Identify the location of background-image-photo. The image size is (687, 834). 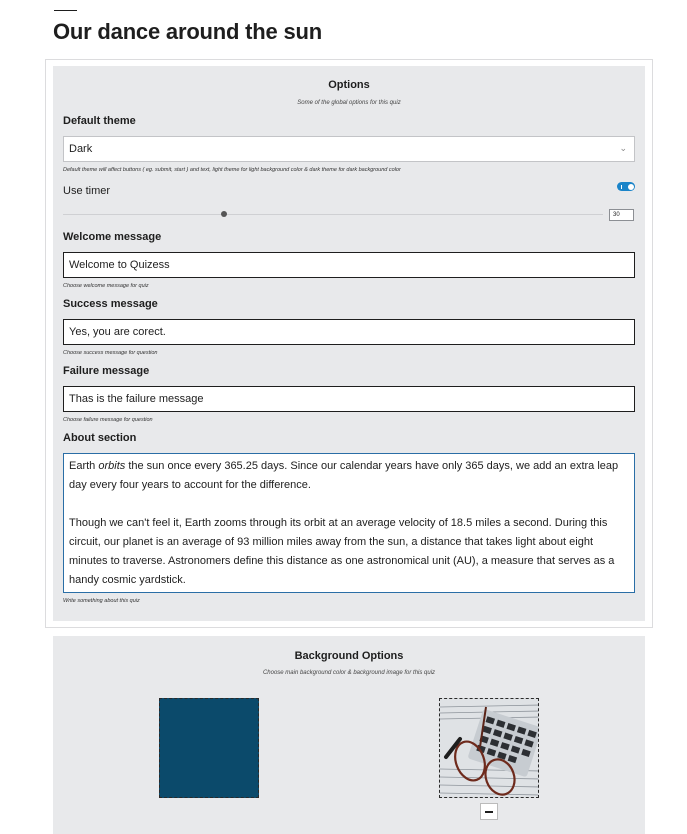
(489, 748).